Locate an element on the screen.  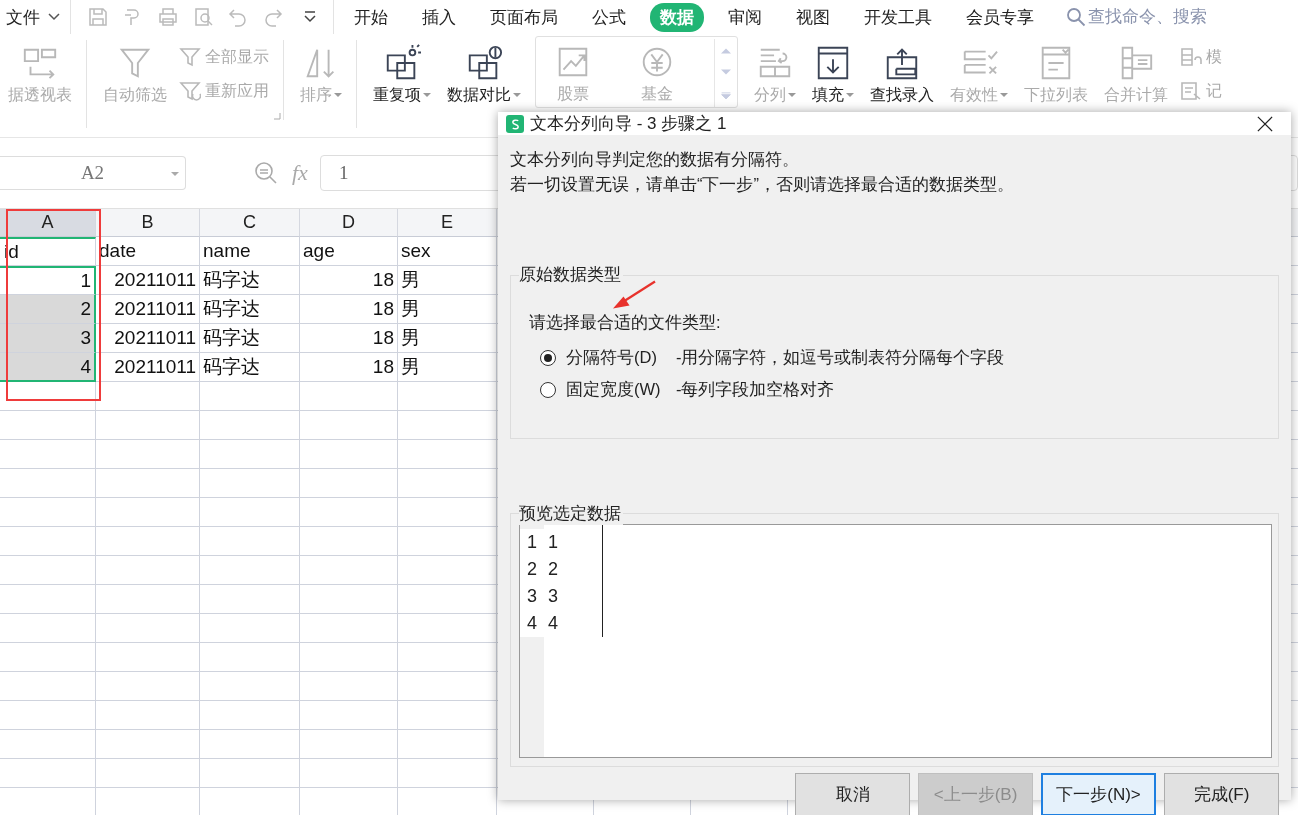
row-number: 4 is located at coordinates (532, 623).